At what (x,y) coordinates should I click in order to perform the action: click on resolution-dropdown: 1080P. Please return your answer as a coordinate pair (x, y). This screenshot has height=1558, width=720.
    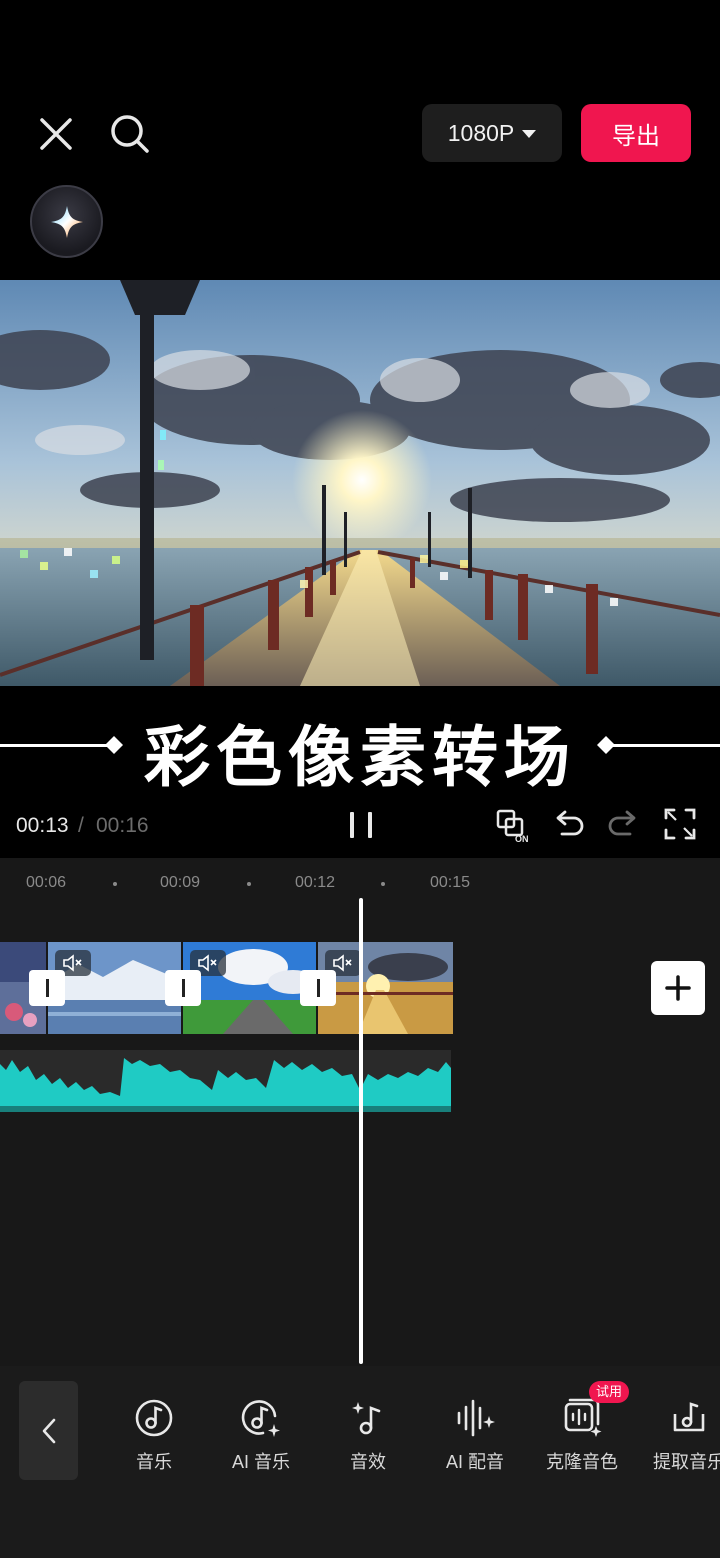
    Looking at the image, I should click on (492, 133).